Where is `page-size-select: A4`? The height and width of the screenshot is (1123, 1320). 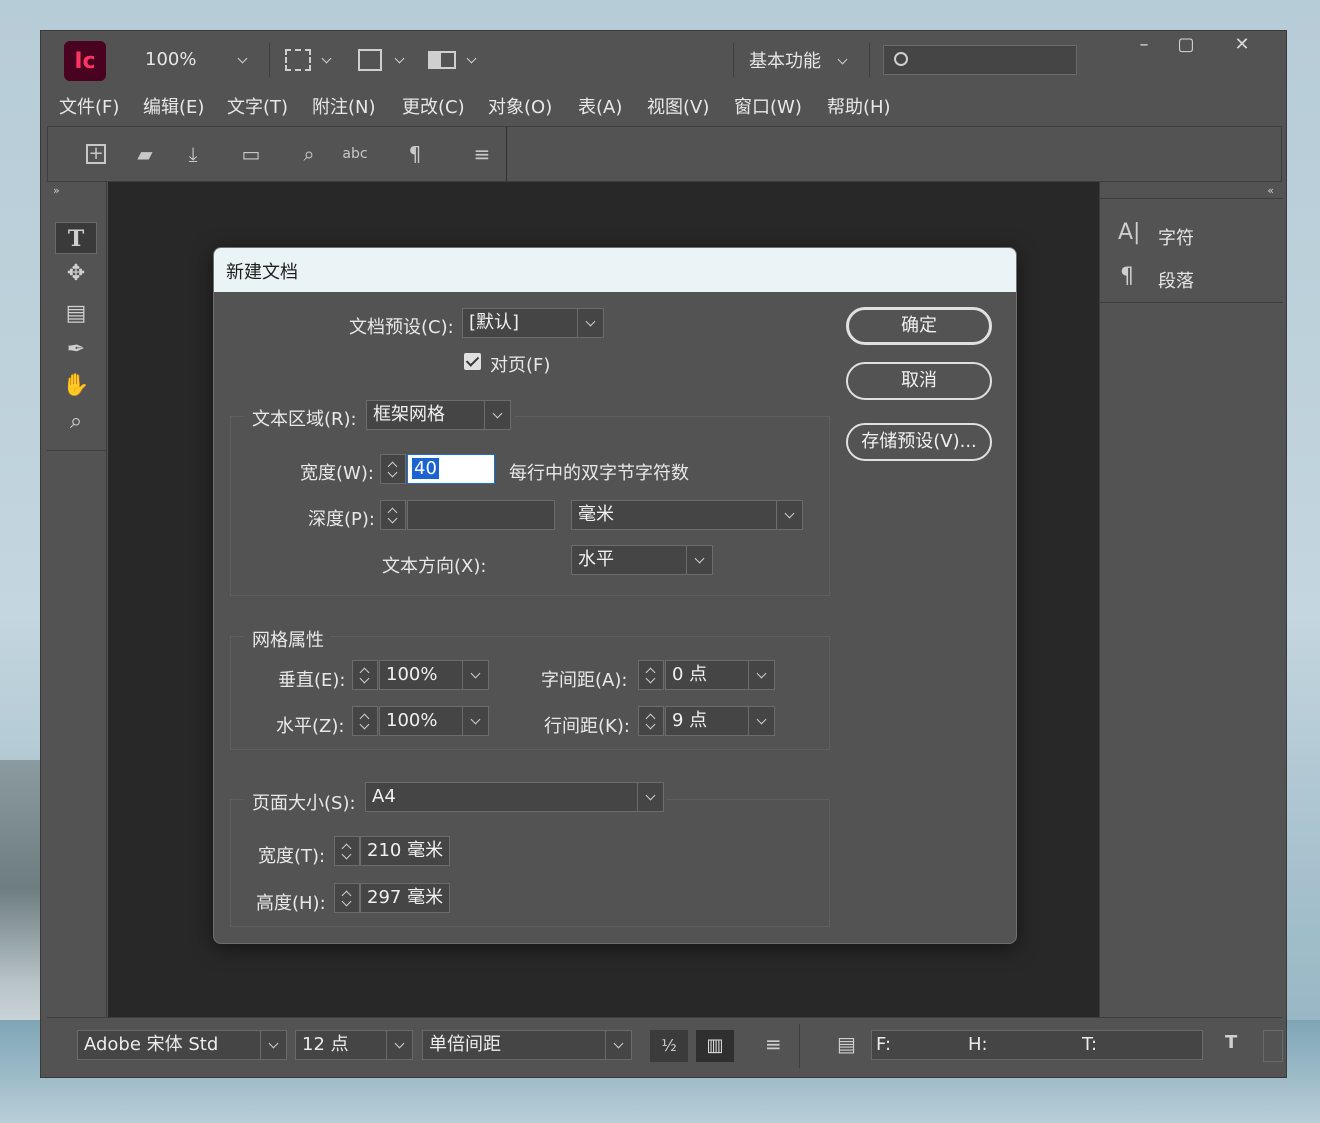
page-size-select: A4 is located at coordinates (514, 797).